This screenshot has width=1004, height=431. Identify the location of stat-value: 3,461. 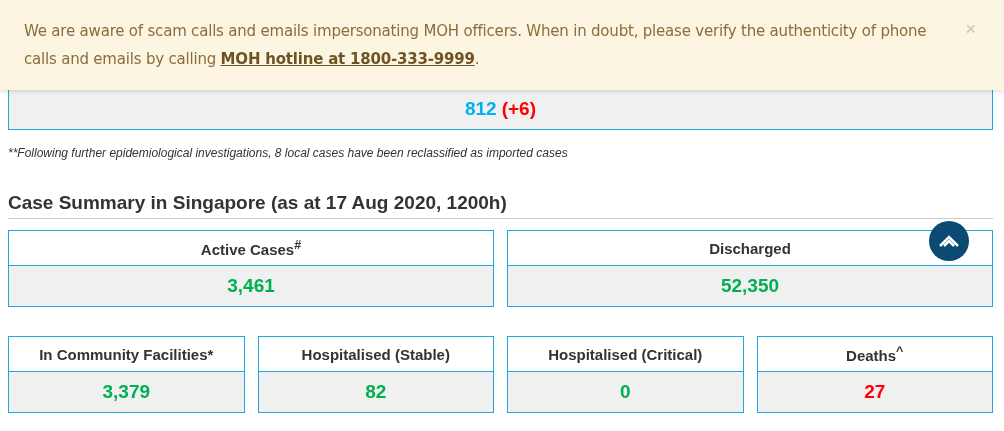
(251, 286).